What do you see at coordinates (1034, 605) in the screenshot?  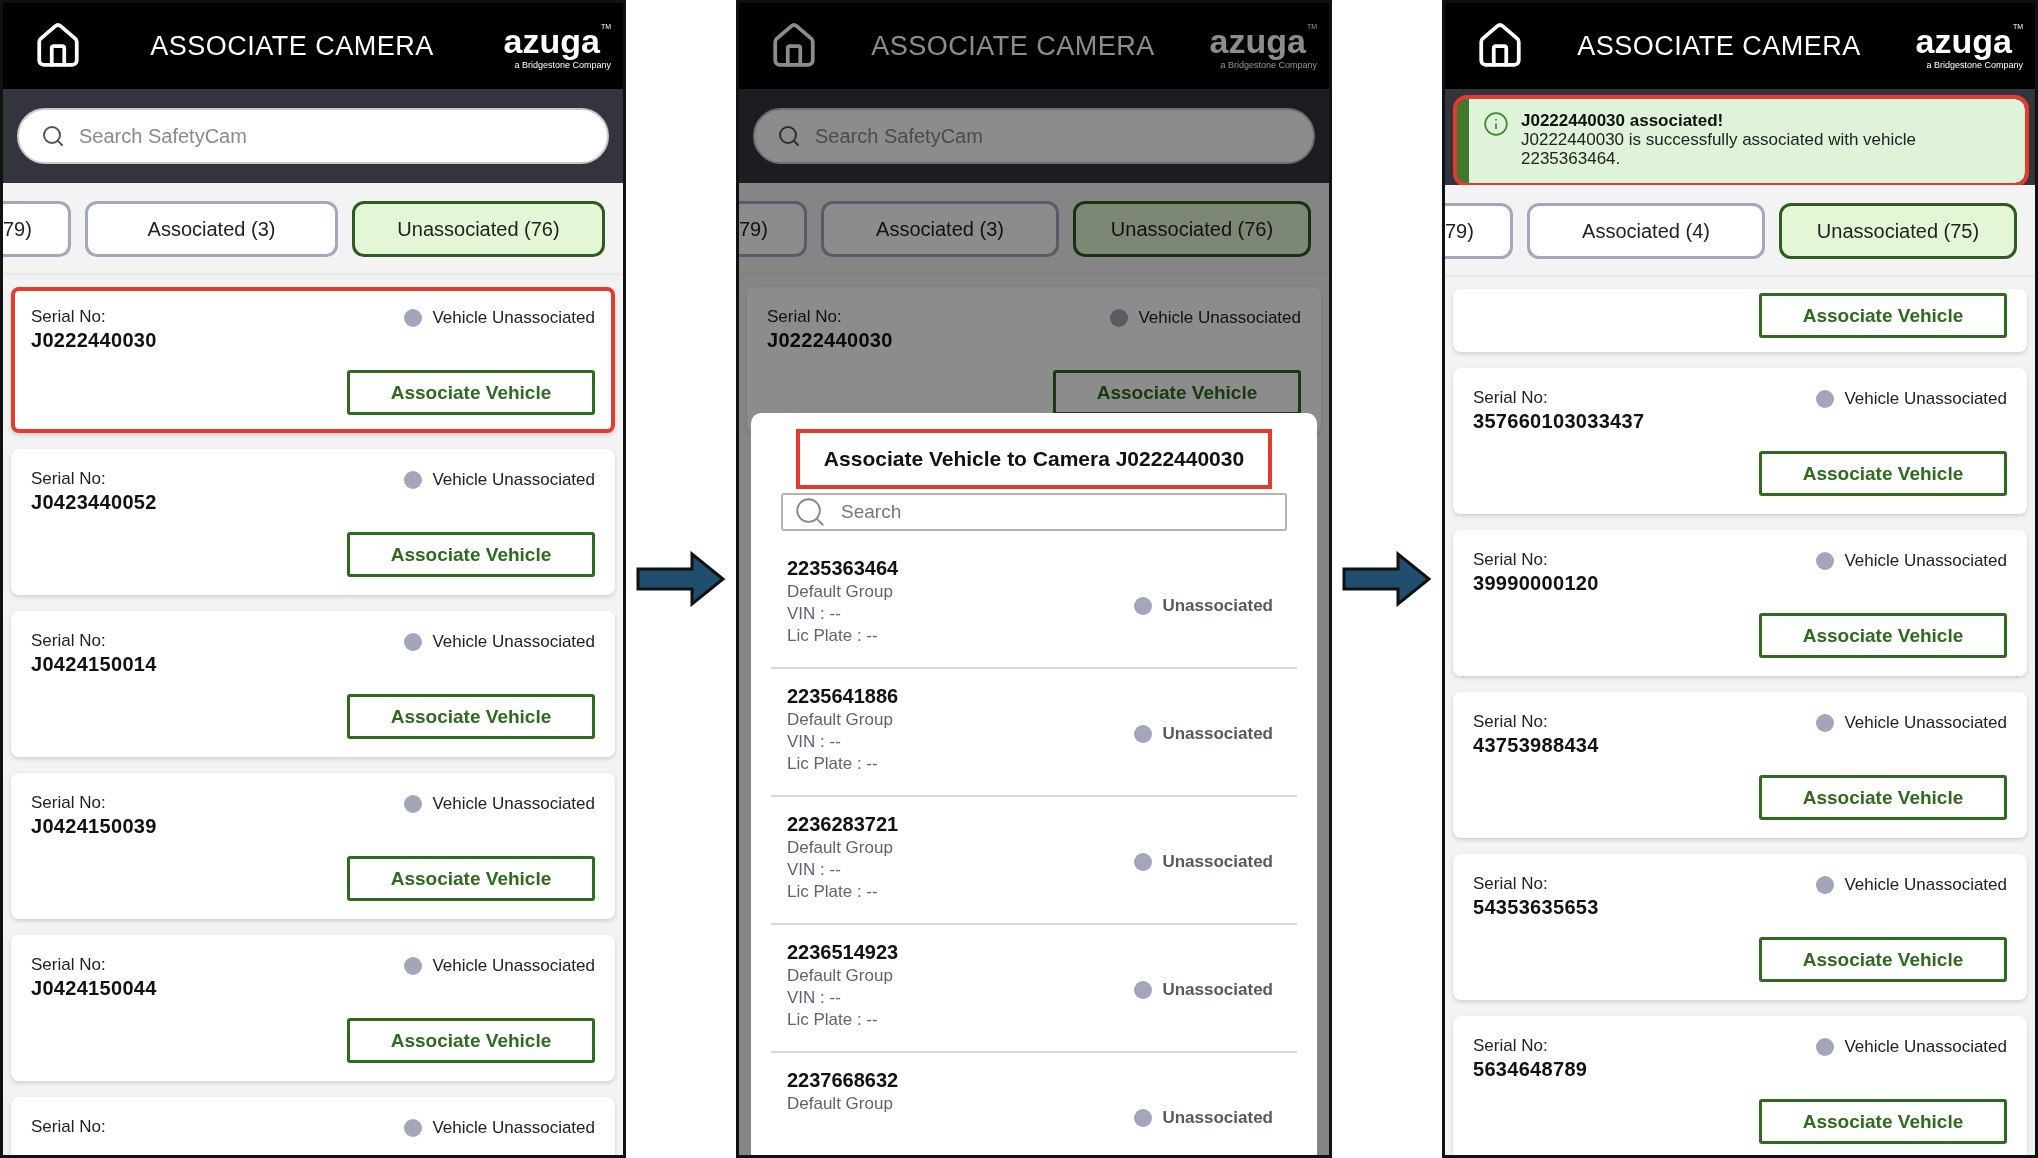 I see `vehicle-row: 2235363464 Default Group VIN : -- Lic Plate : -- Unassociated` at bounding box center [1034, 605].